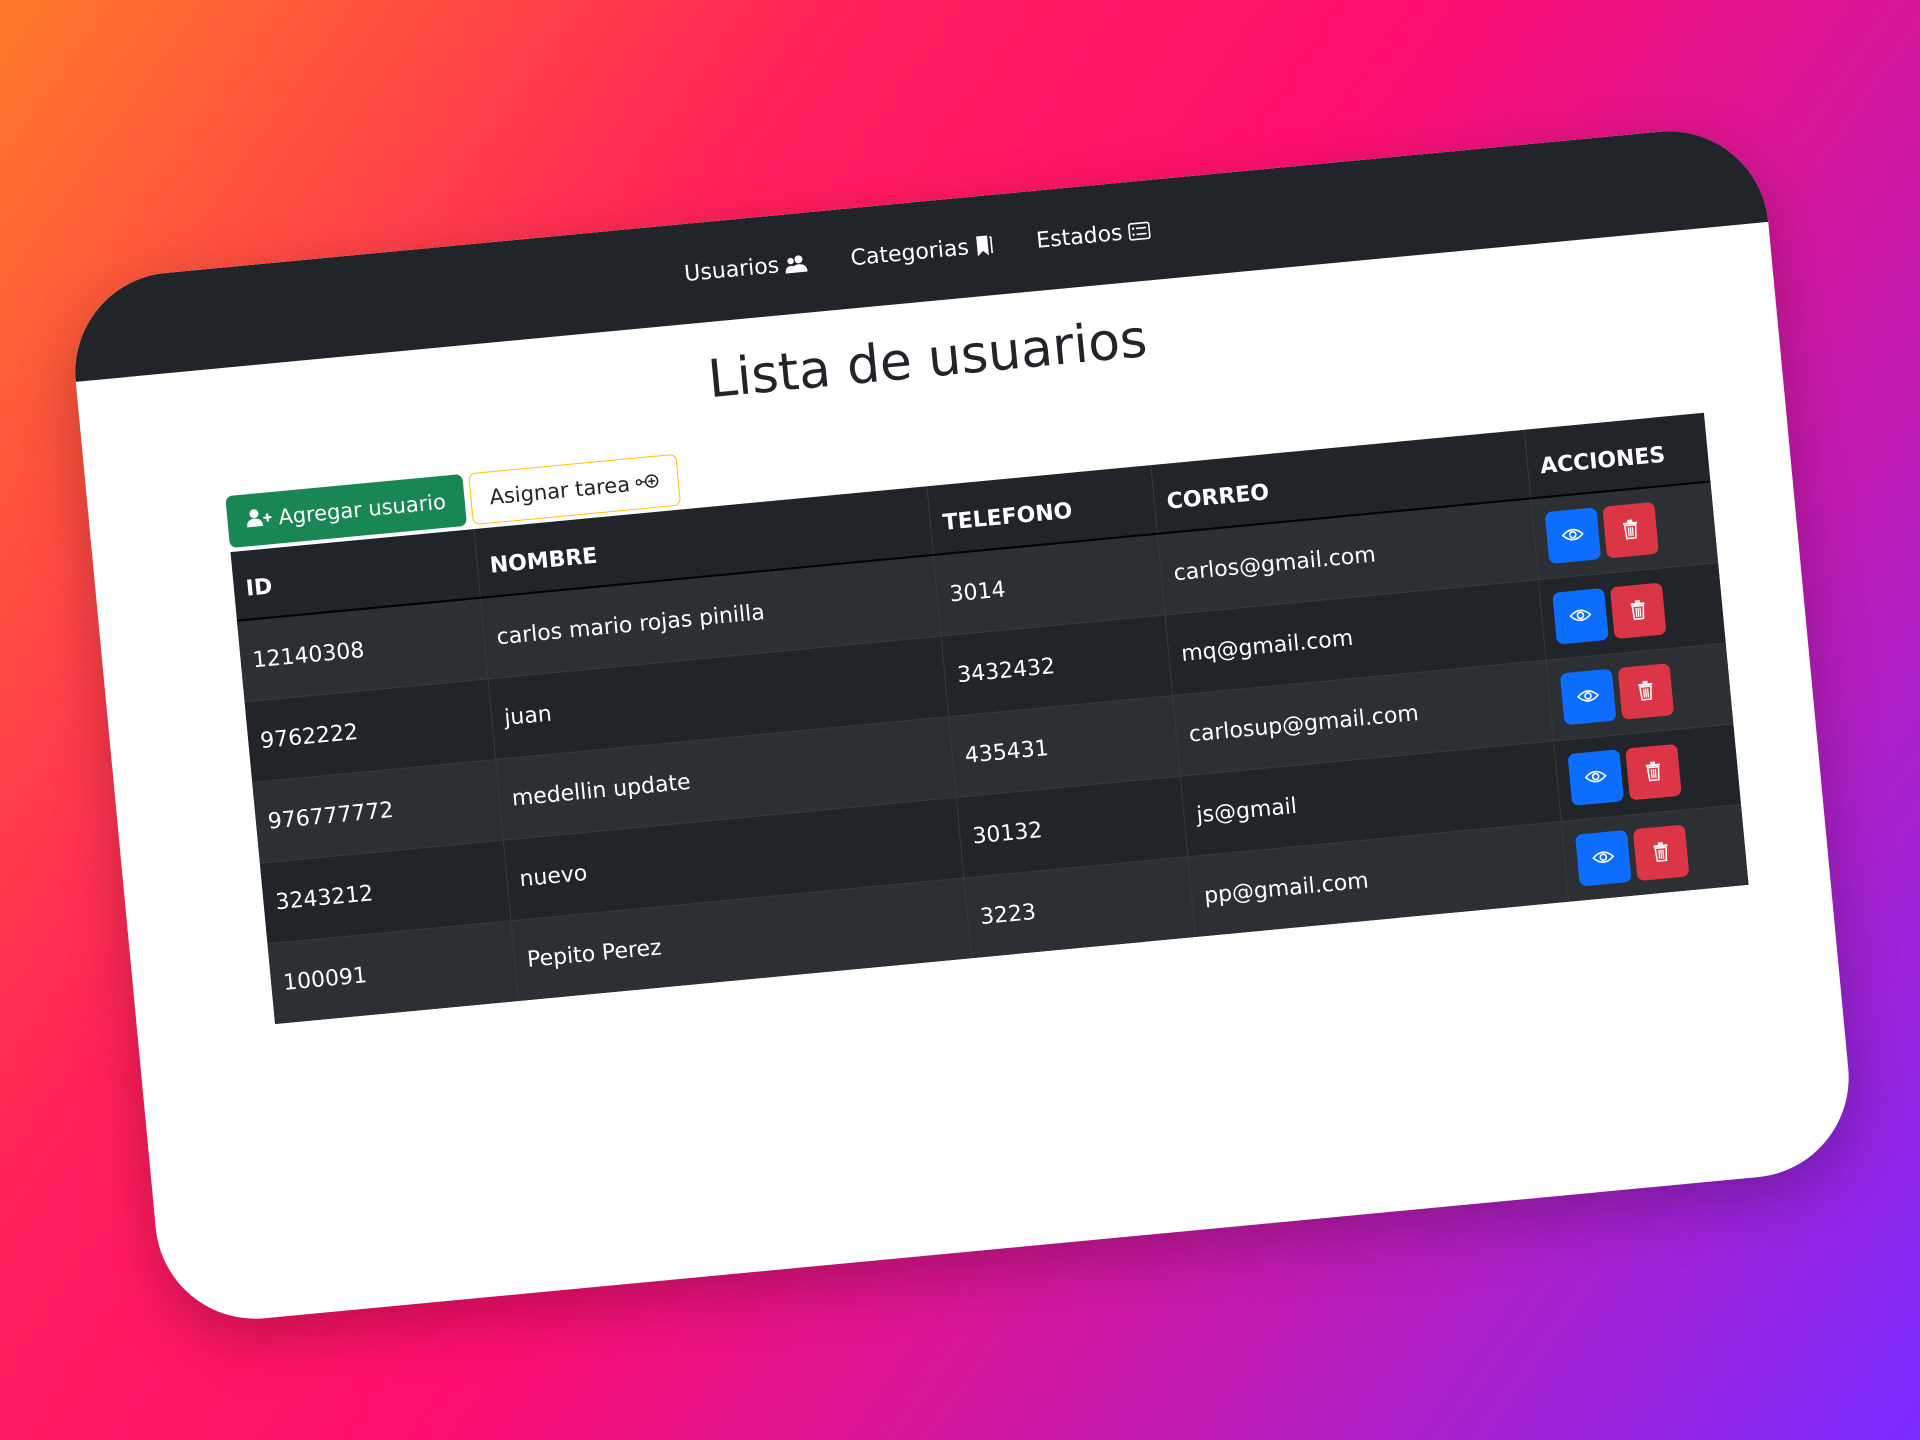 The width and height of the screenshot is (1920, 1440). What do you see at coordinates (984, 246) in the screenshot?
I see `bookmark-icon` at bounding box center [984, 246].